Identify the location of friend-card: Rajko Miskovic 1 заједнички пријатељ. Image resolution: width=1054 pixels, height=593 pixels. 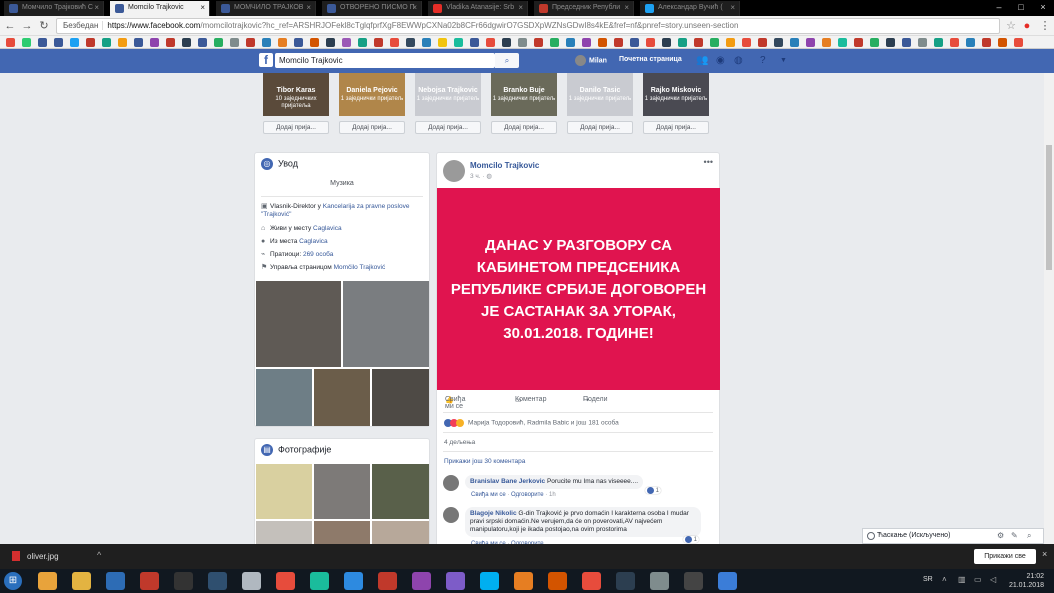
(676, 94).